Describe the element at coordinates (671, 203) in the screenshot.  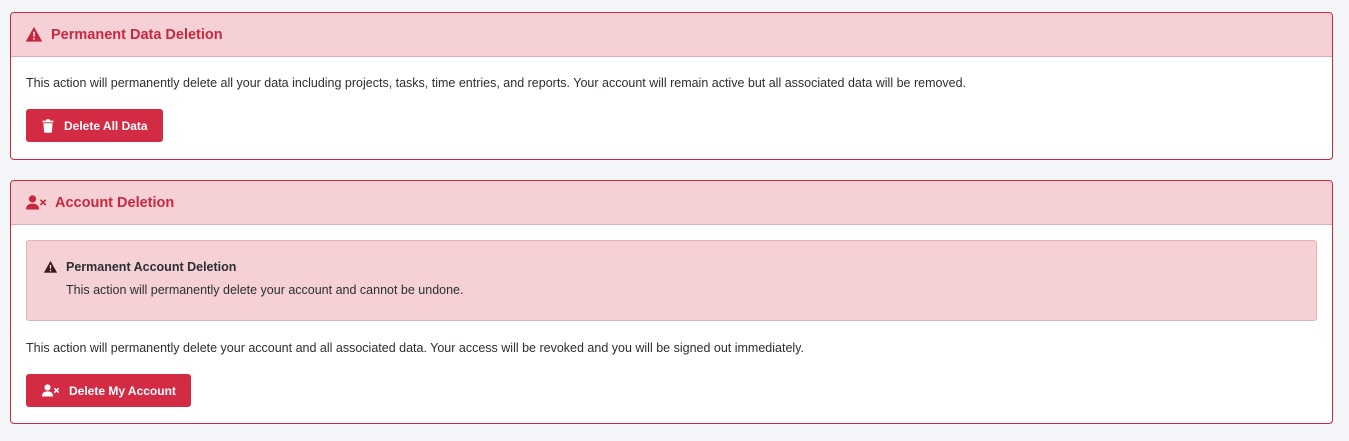
I see `account-deletion-header: Account Deletion` at that location.